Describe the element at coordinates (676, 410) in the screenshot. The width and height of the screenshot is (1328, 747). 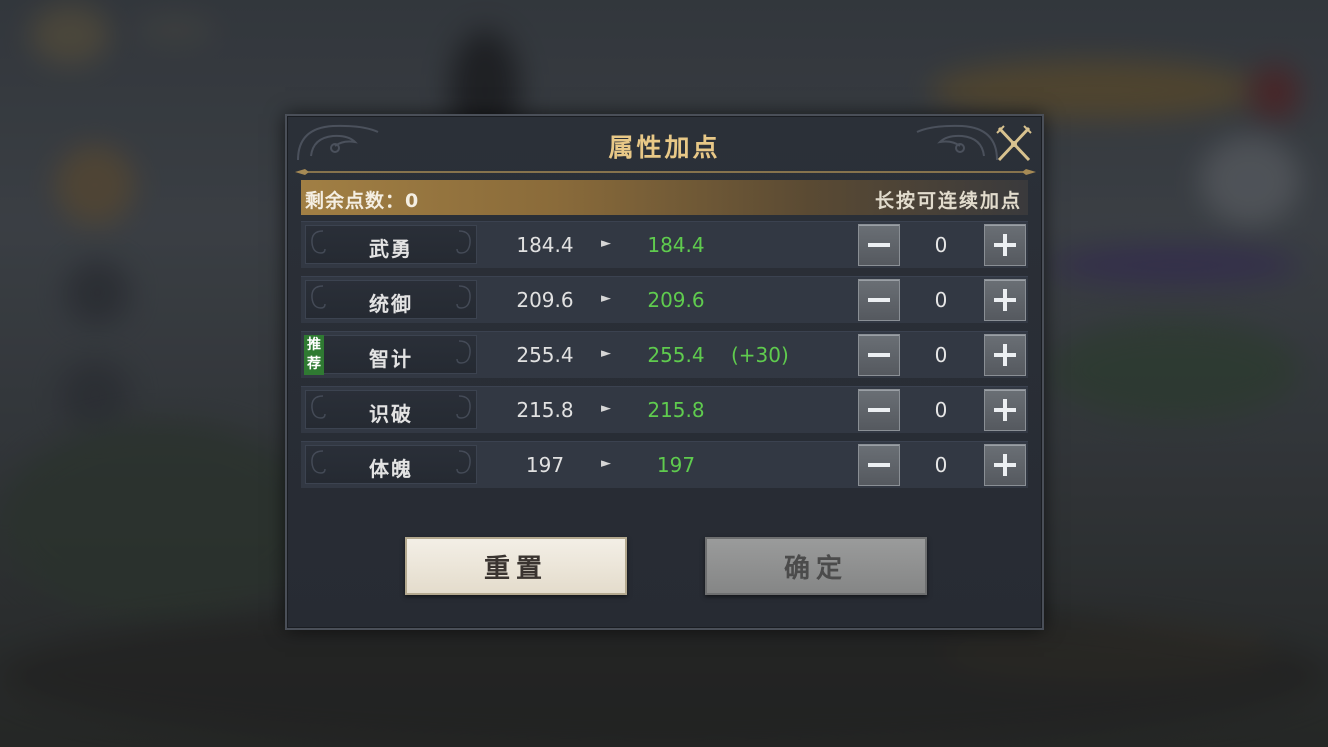
I see `attribute-new-value: 215.8` at that location.